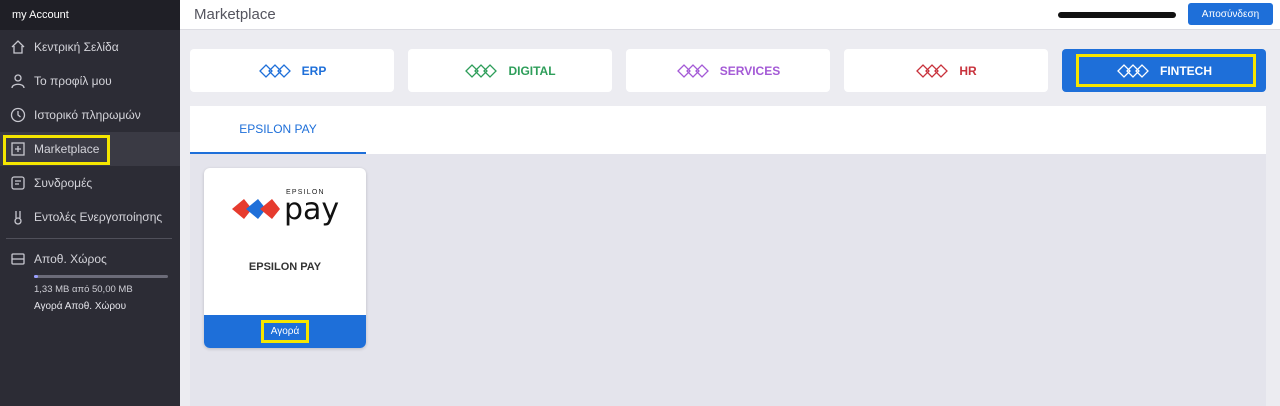  I want to click on history-icon, so click(18, 115).